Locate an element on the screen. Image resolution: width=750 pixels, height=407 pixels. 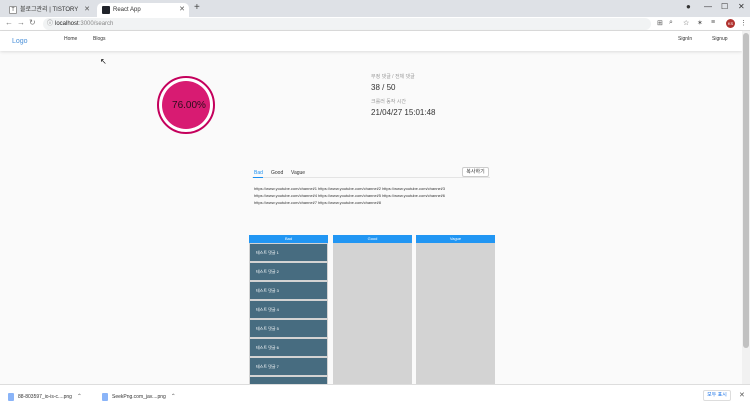
comment-card: 테스트 댓글 4 is located at coordinates (288, 309).